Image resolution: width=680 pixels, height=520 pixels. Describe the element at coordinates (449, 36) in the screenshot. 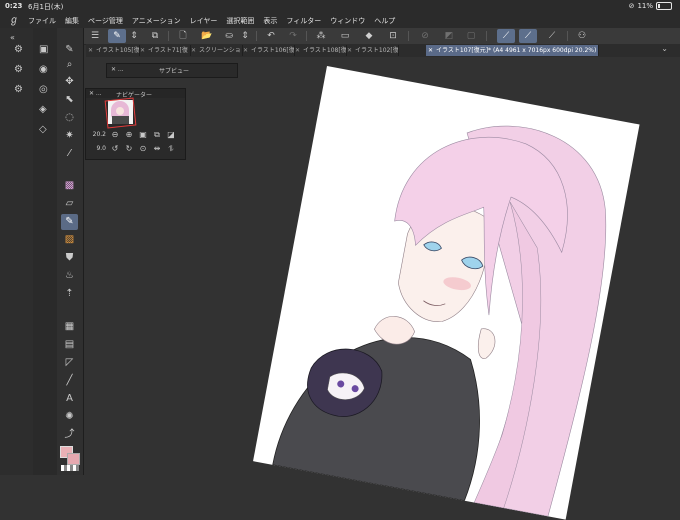

I see `invert-selection-icon: ◩` at that location.